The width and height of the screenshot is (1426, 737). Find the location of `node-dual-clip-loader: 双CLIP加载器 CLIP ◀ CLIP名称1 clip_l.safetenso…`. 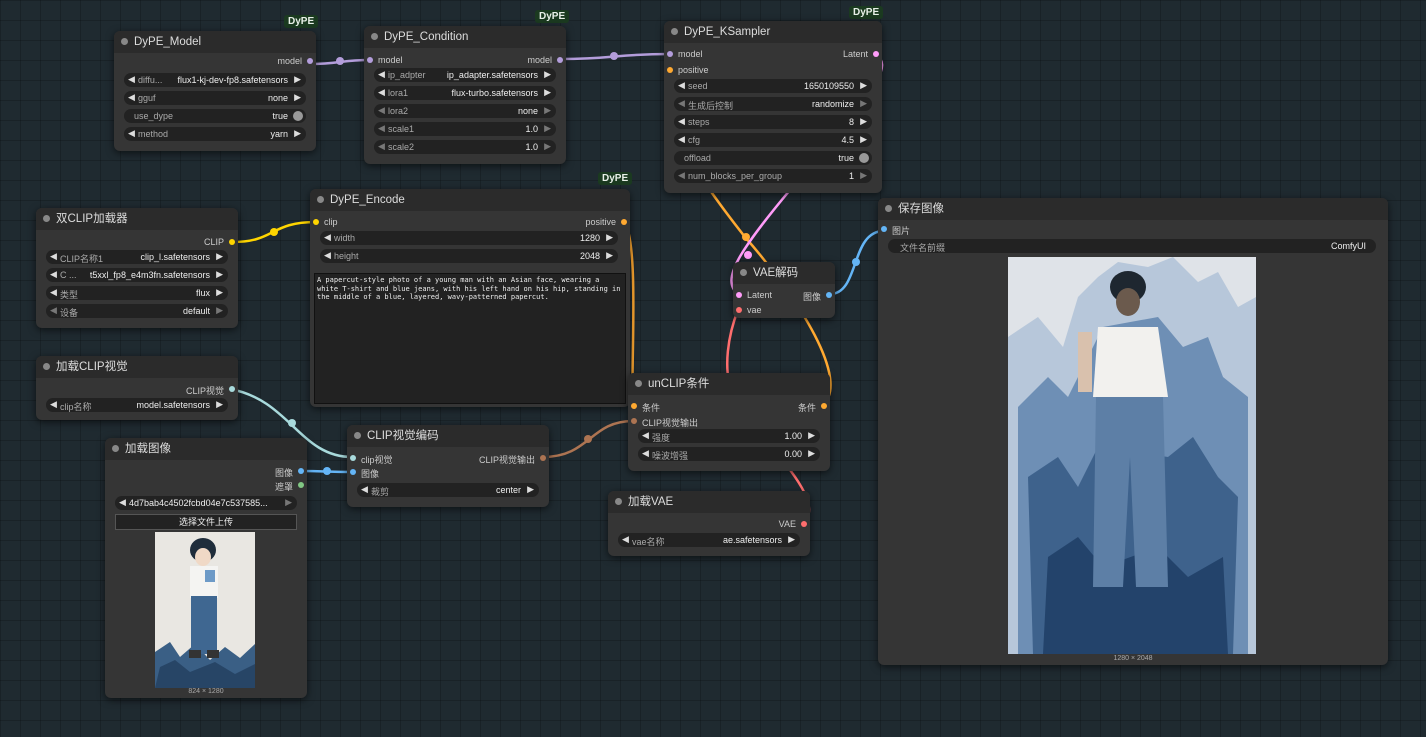

node-dual-clip-loader: 双CLIP加载器 CLIP ◀ CLIP名称1 clip_l.safetenso… is located at coordinates (137, 268).